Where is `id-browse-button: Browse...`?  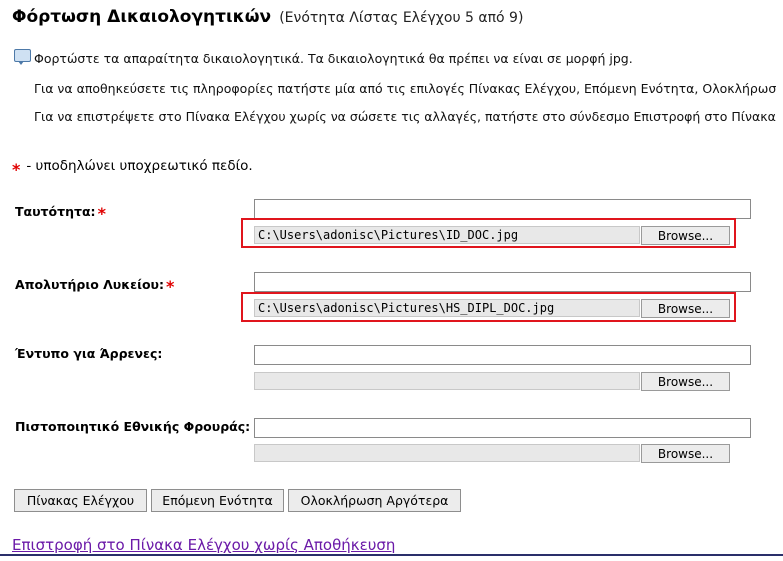
id-browse-button: Browse... is located at coordinates (685, 235).